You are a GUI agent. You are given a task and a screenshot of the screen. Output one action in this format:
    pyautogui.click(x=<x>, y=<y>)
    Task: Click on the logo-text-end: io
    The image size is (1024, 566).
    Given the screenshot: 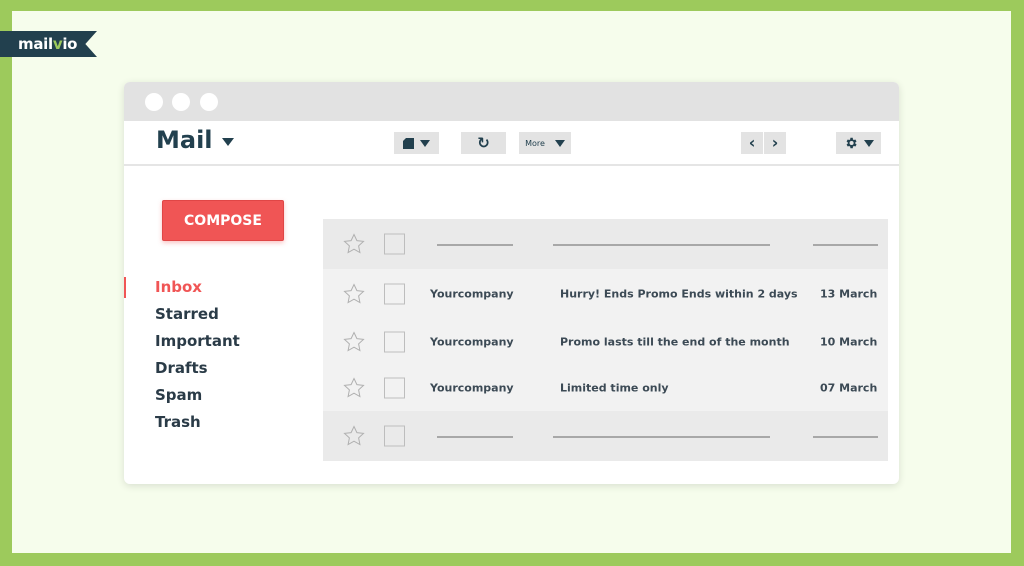 What is the action you would take?
    pyautogui.click(x=70, y=44)
    